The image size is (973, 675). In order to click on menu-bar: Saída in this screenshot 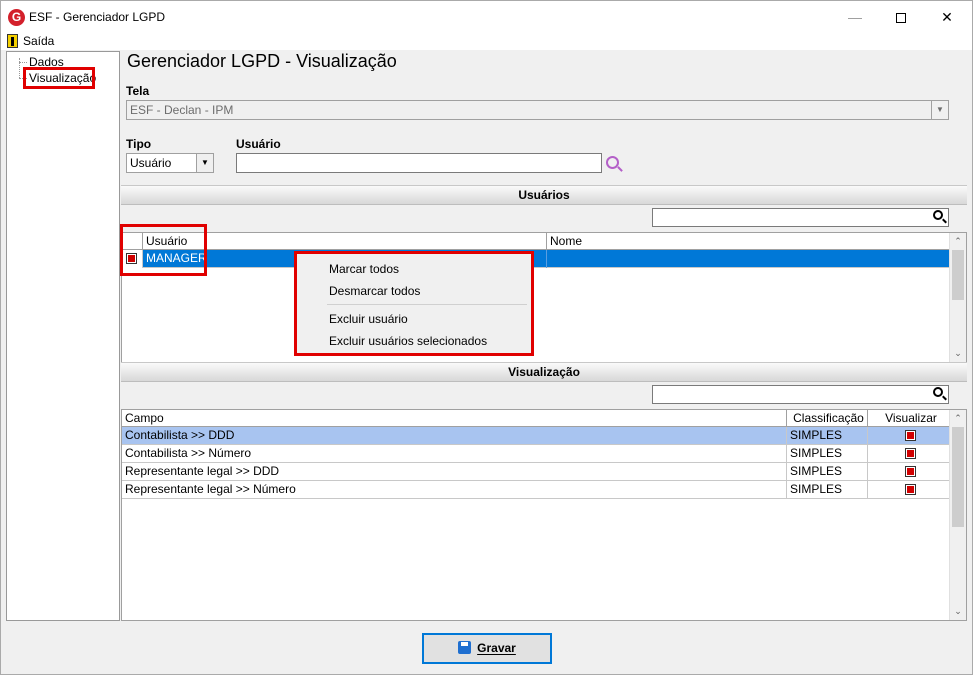, I will do `click(486, 41)`.